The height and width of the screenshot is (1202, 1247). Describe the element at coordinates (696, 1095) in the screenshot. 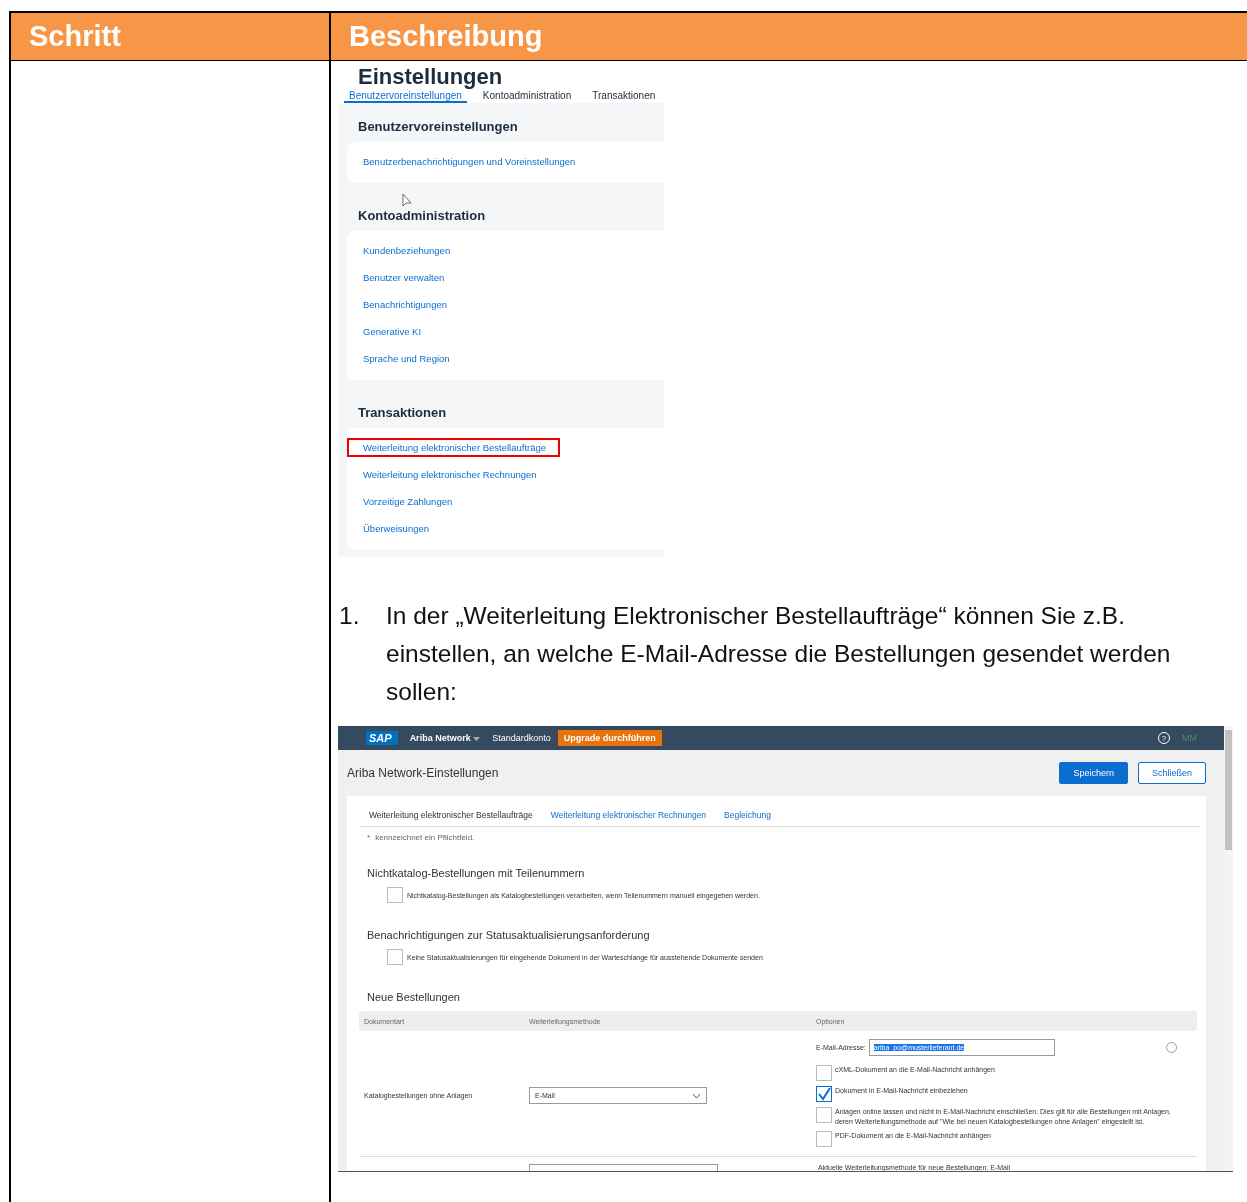

I see `chevron-icon` at that location.